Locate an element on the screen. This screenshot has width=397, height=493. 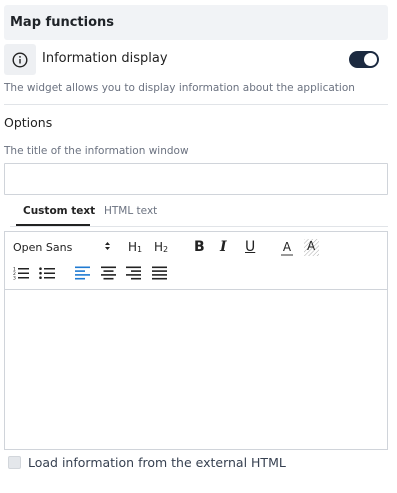
information-display-toggle is located at coordinates (364, 59).